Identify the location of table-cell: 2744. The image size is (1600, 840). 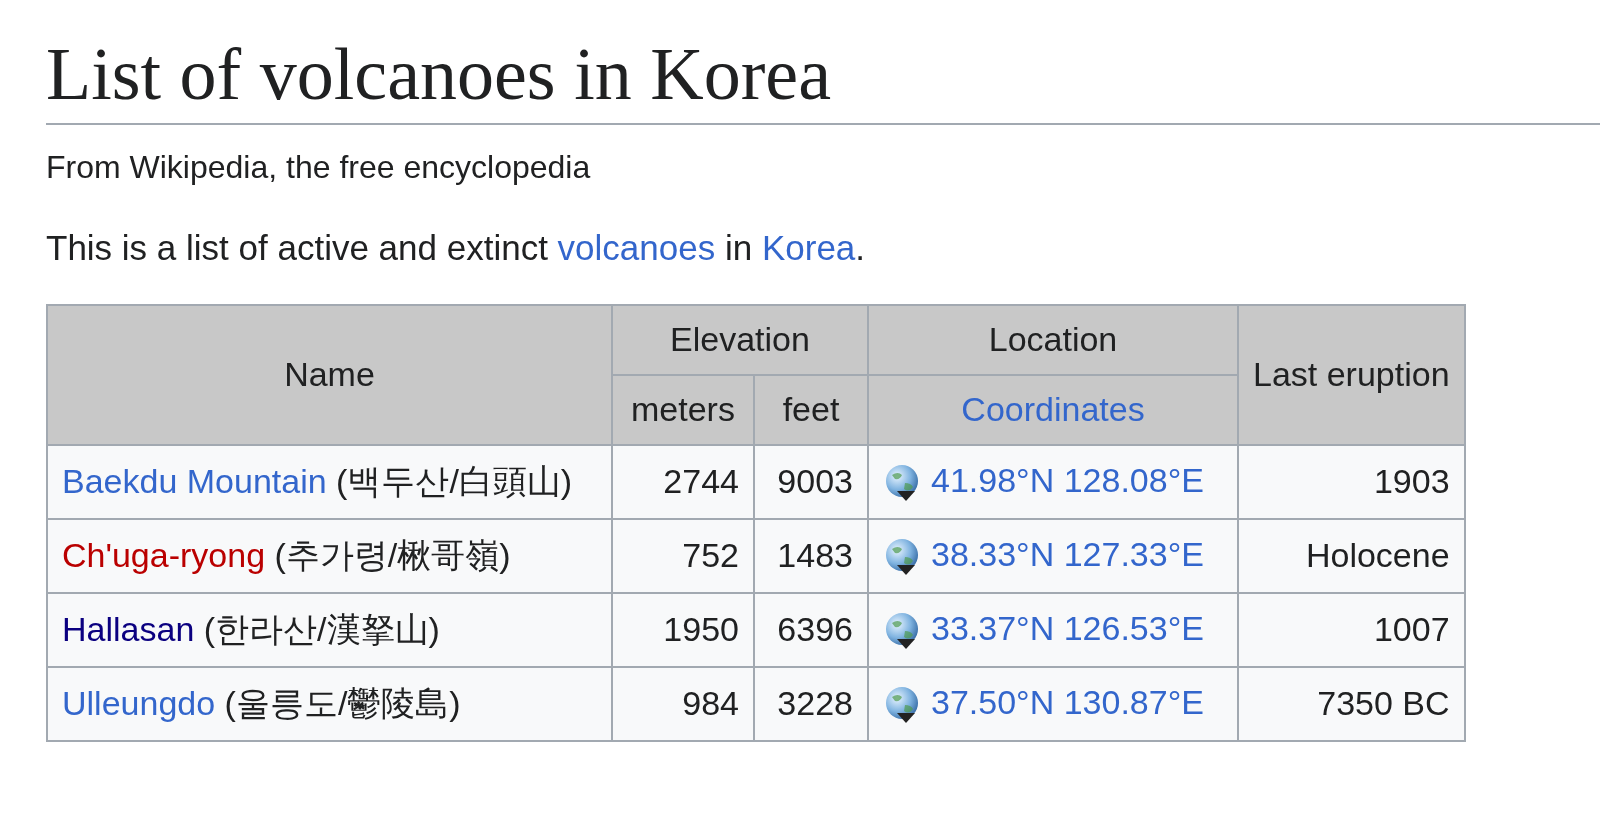
(683, 481).